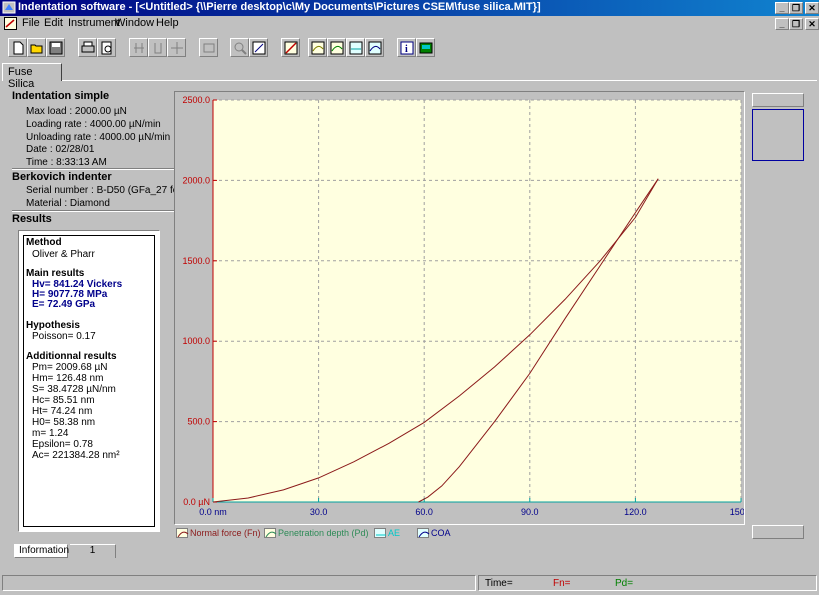  I want to click on right-panel-bottom-button, so click(778, 532).